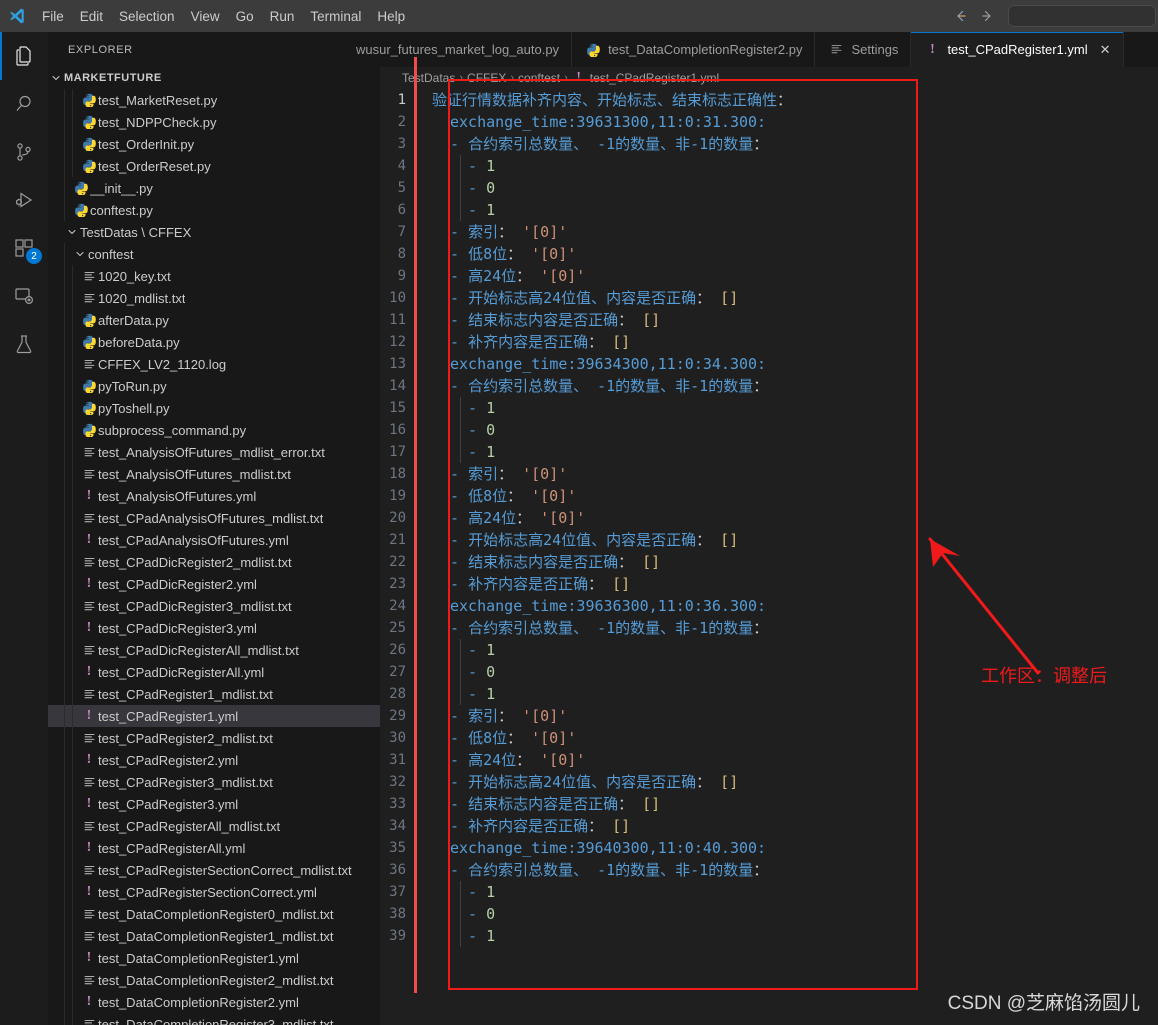  What do you see at coordinates (89, 166) in the screenshot?
I see `python-icon` at bounding box center [89, 166].